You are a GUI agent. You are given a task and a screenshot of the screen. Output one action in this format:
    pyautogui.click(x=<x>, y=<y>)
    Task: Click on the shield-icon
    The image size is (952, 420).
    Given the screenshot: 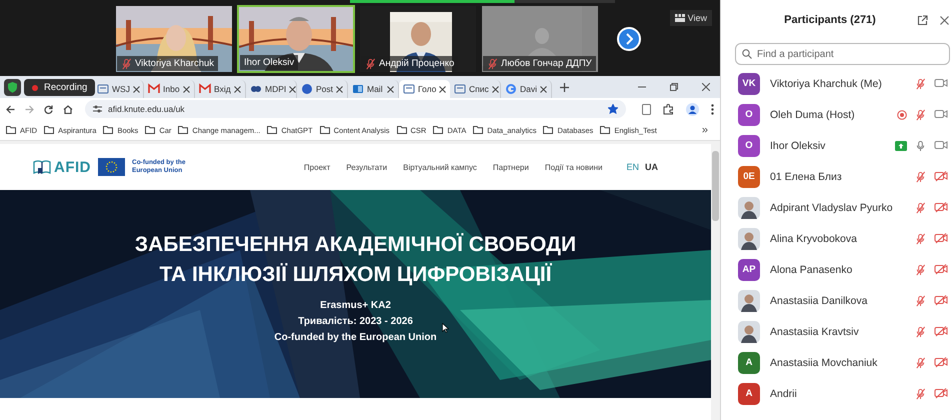 What is the action you would take?
    pyautogui.click(x=12, y=87)
    